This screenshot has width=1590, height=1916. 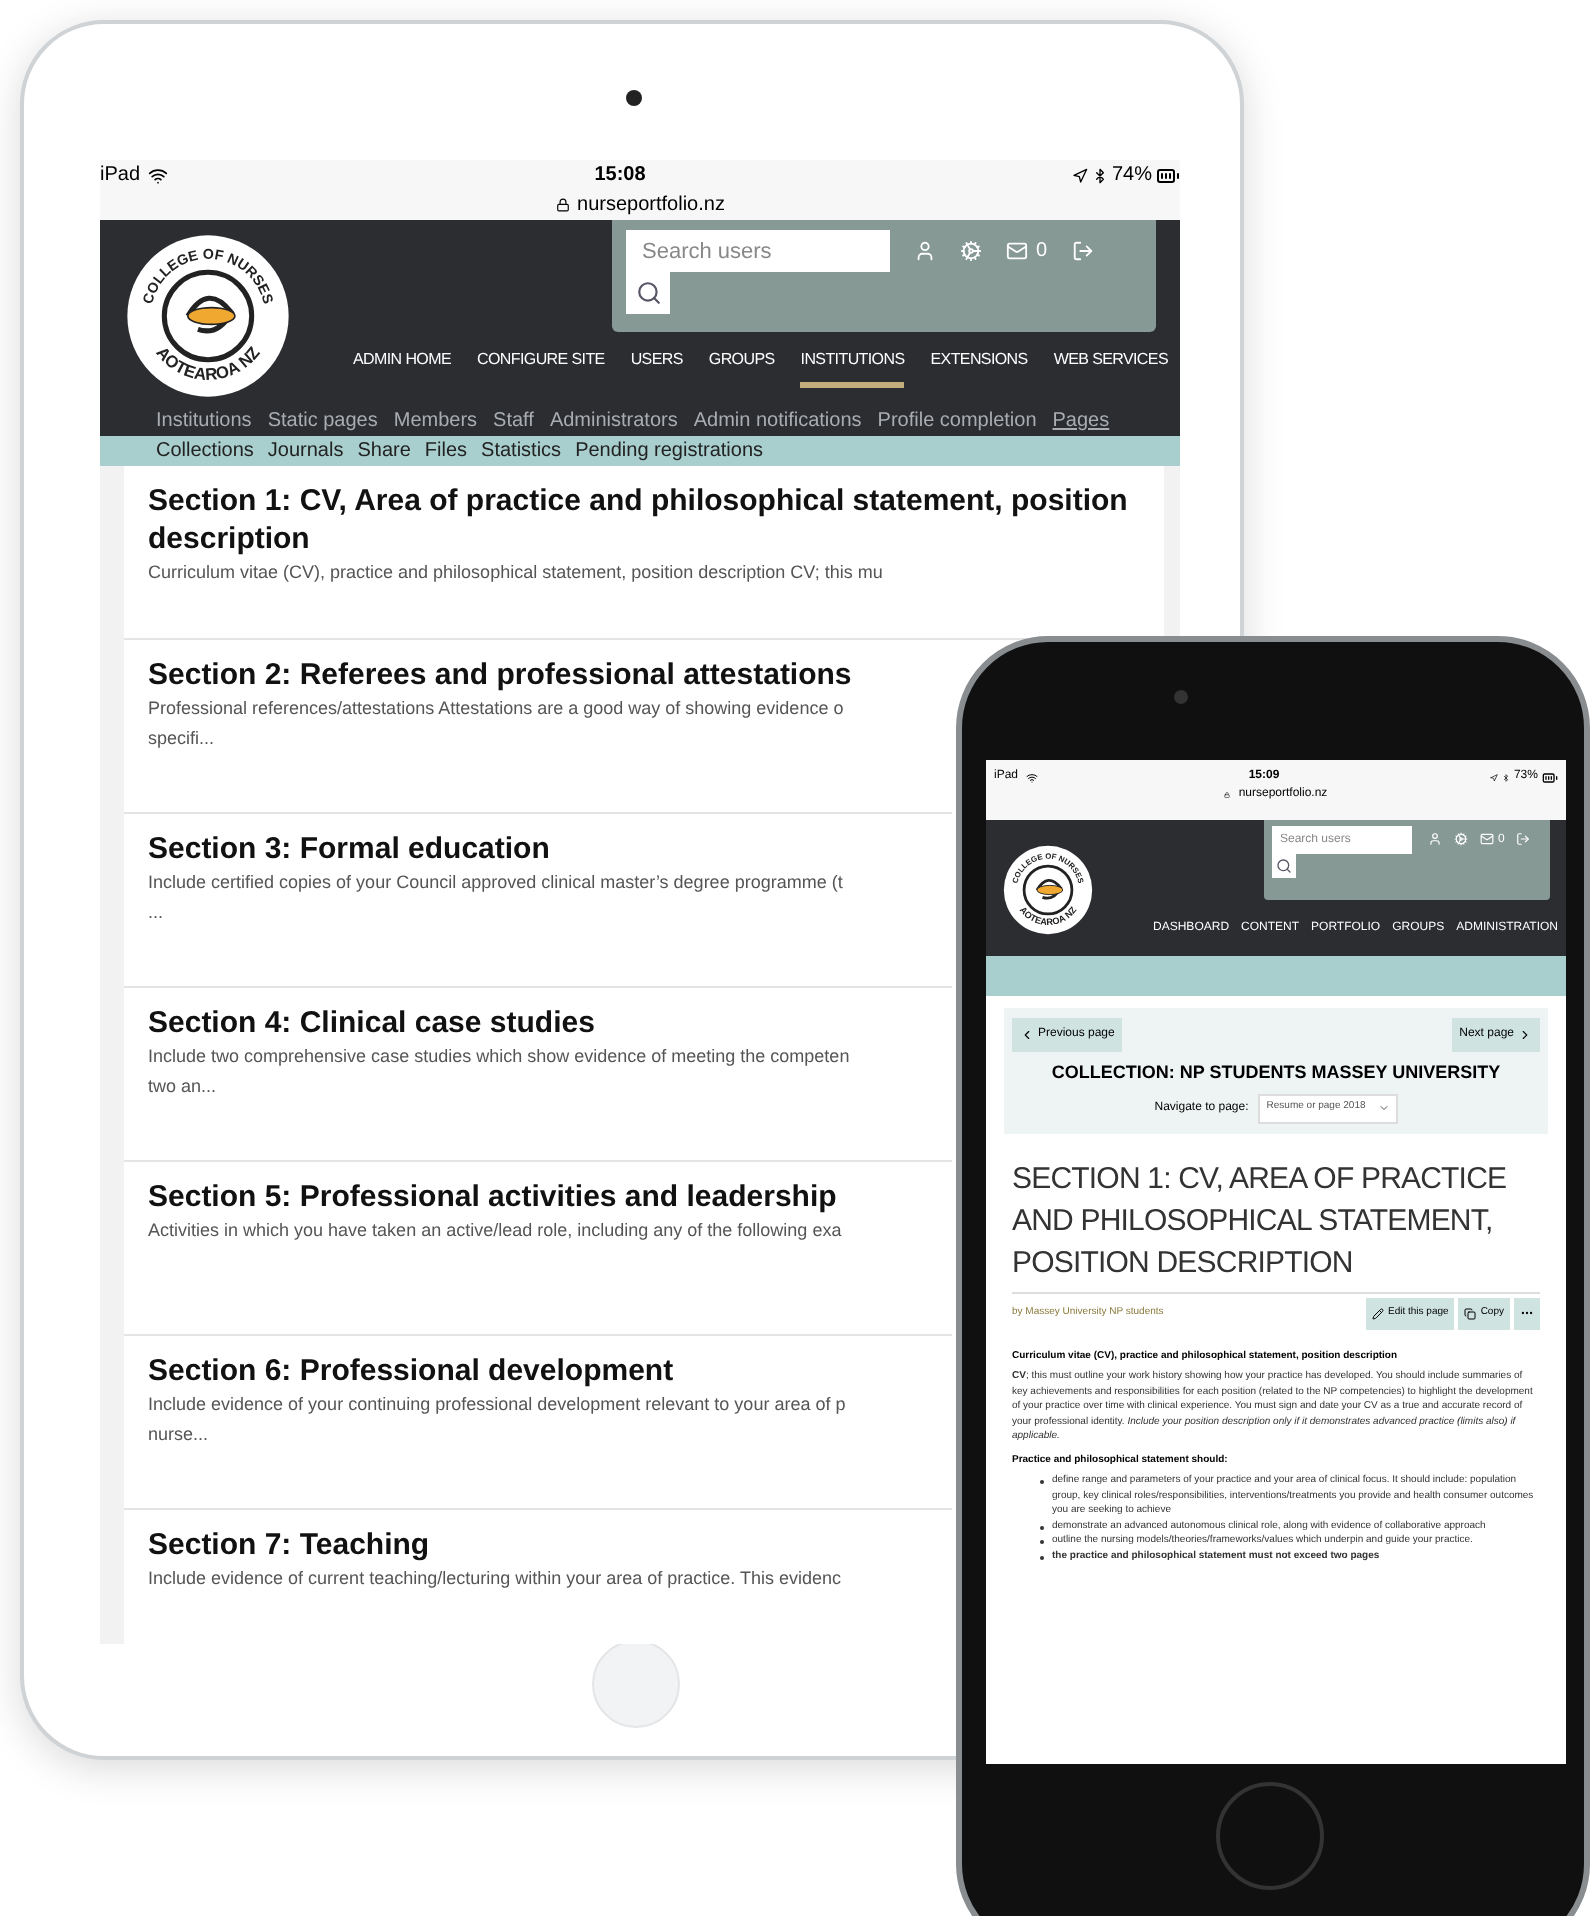 I want to click on subnav-link: Pages, so click(x=1081, y=421).